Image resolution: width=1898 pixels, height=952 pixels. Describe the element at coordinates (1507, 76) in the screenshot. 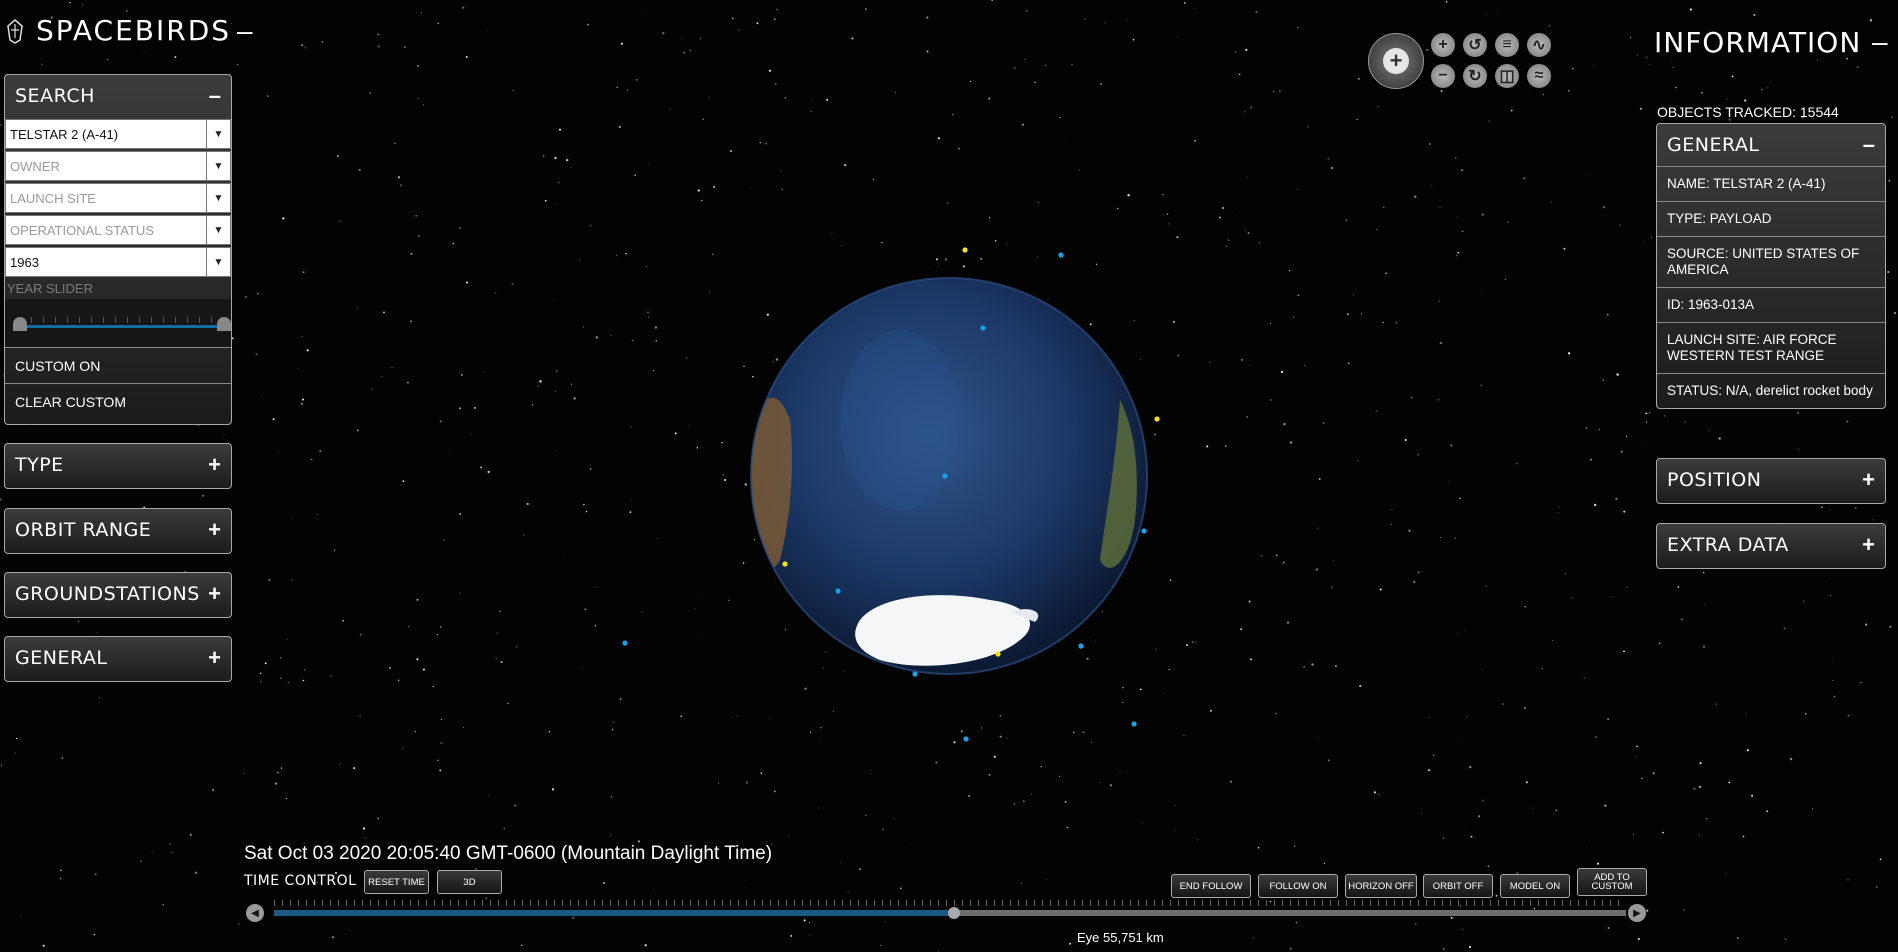

I see `audio-icon: ◫` at that location.